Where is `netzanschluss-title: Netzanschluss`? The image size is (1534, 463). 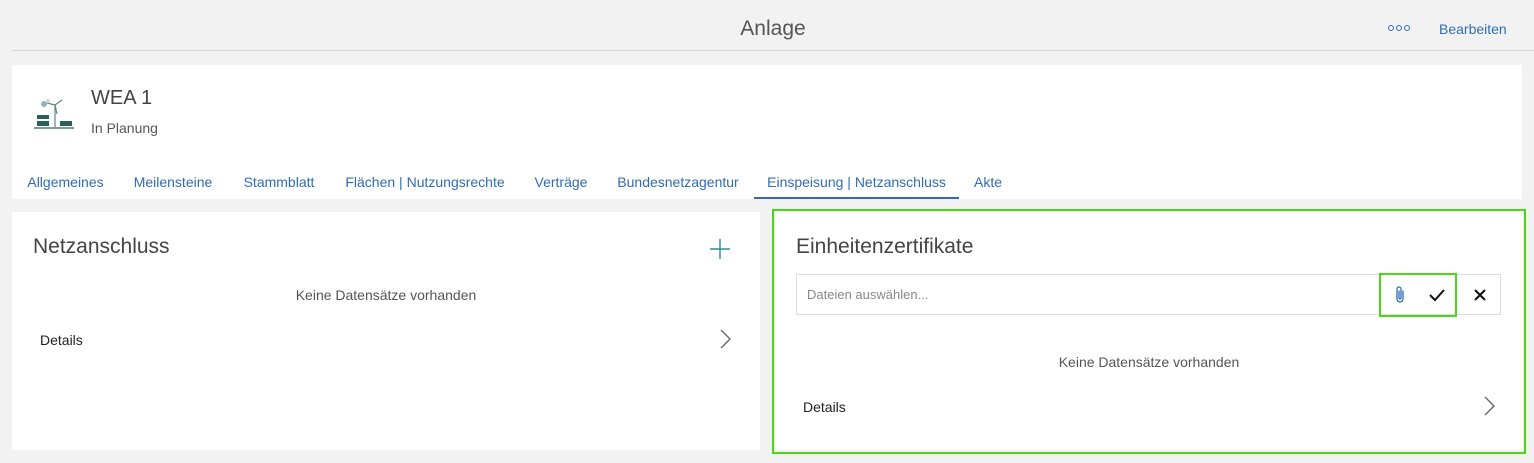
netzanschluss-title: Netzanschluss is located at coordinates (101, 246).